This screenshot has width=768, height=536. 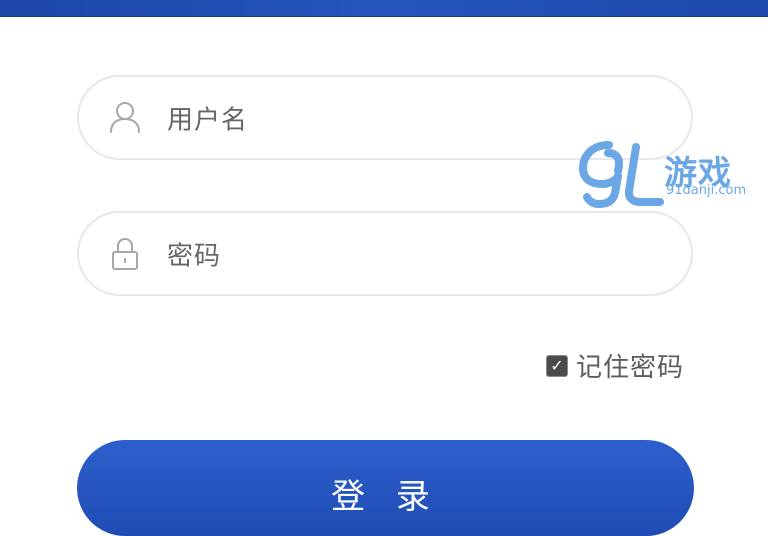 What do you see at coordinates (669, 174) in the screenshot?
I see `watermark: 游戏 91danji.com` at bounding box center [669, 174].